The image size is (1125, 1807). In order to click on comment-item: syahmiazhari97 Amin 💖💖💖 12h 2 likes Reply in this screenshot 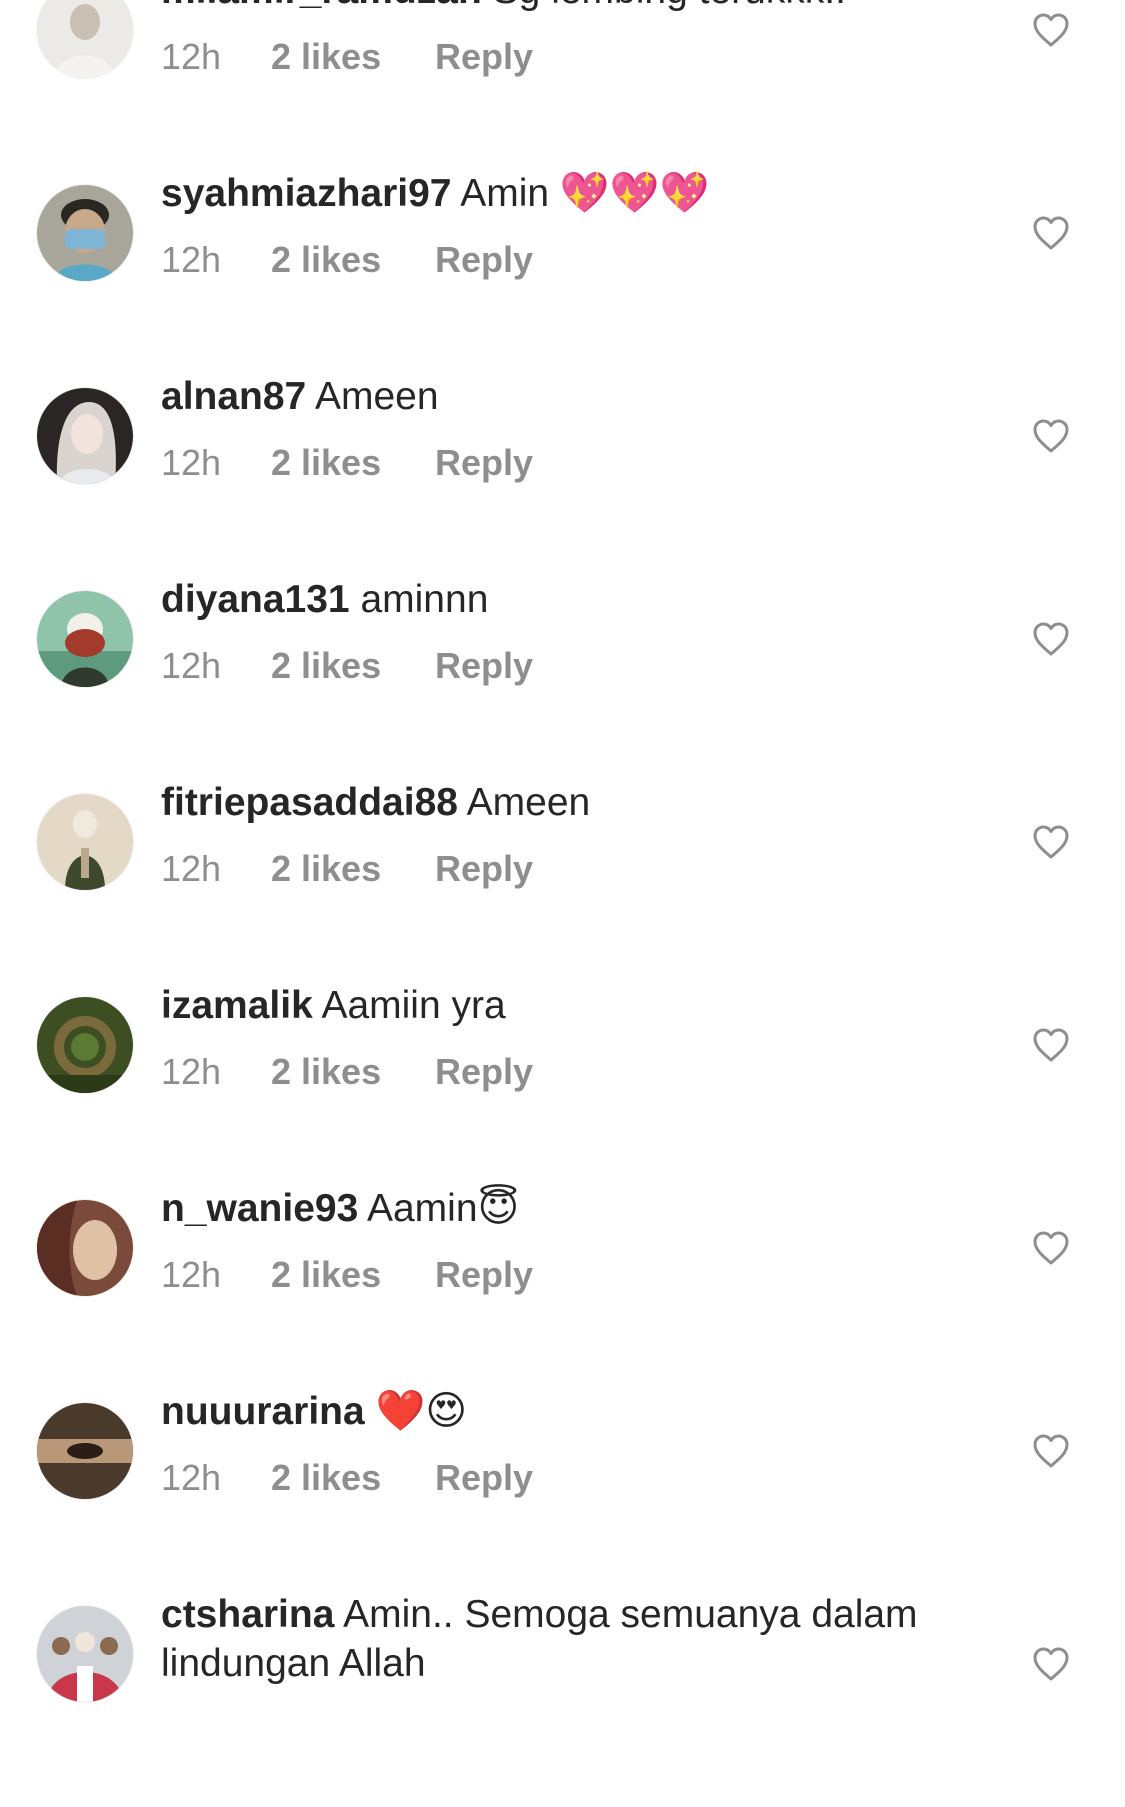, I will do `click(562, 278)`.